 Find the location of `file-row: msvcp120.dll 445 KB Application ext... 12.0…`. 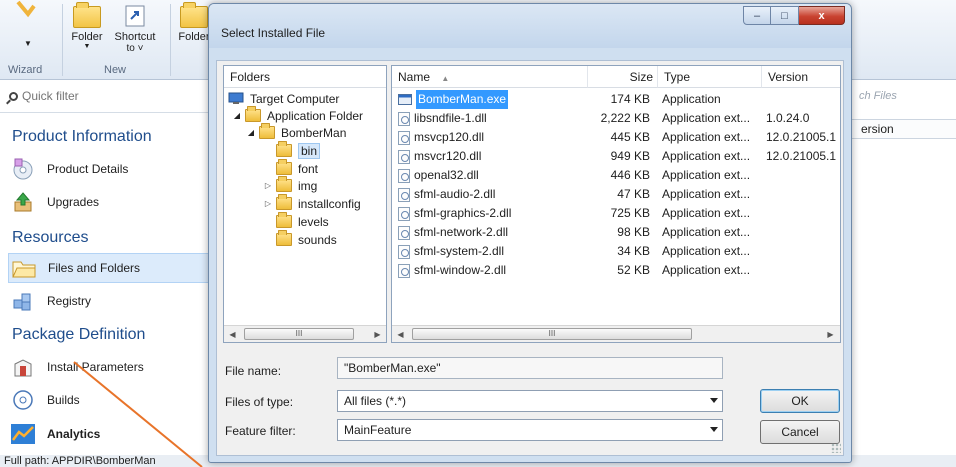

file-row: msvcp120.dll 445 KB Application ext... 12.0… is located at coordinates (616, 137).